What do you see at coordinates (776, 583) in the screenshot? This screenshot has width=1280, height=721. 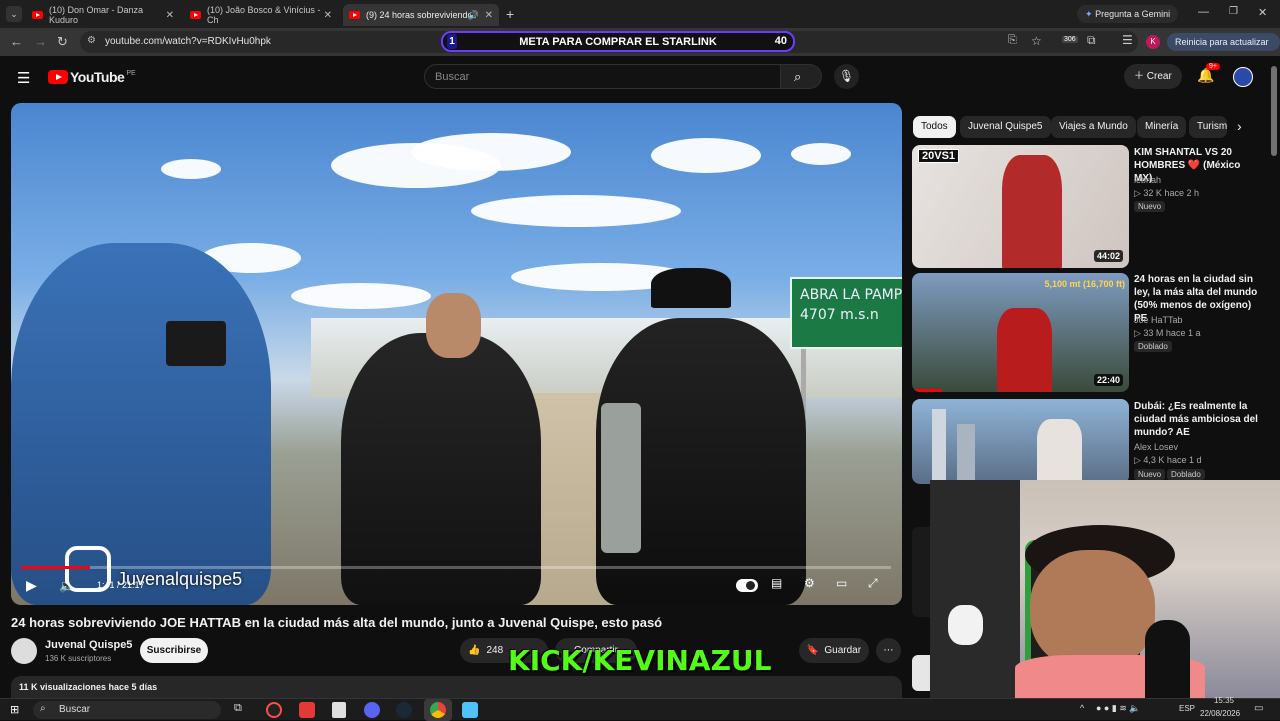 I see `subtitles-icon: ▤` at bounding box center [776, 583].